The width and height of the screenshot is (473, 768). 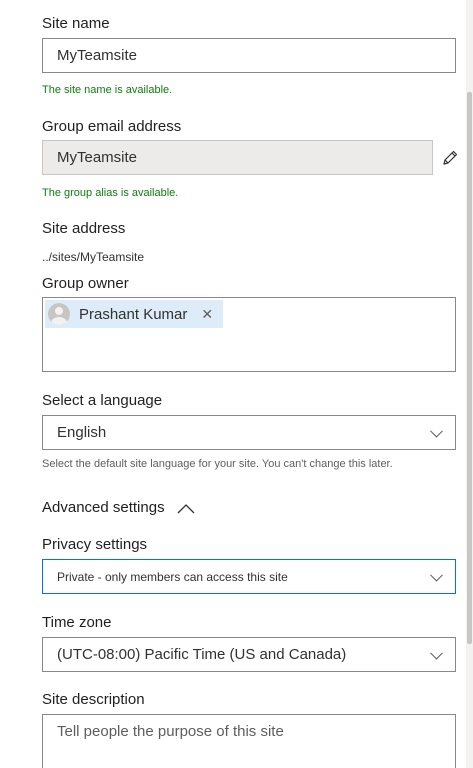 What do you see at coordinates (84, 228) in the screenshot?
I see `site-address-label: Site address` at bounding box center [84, 228].